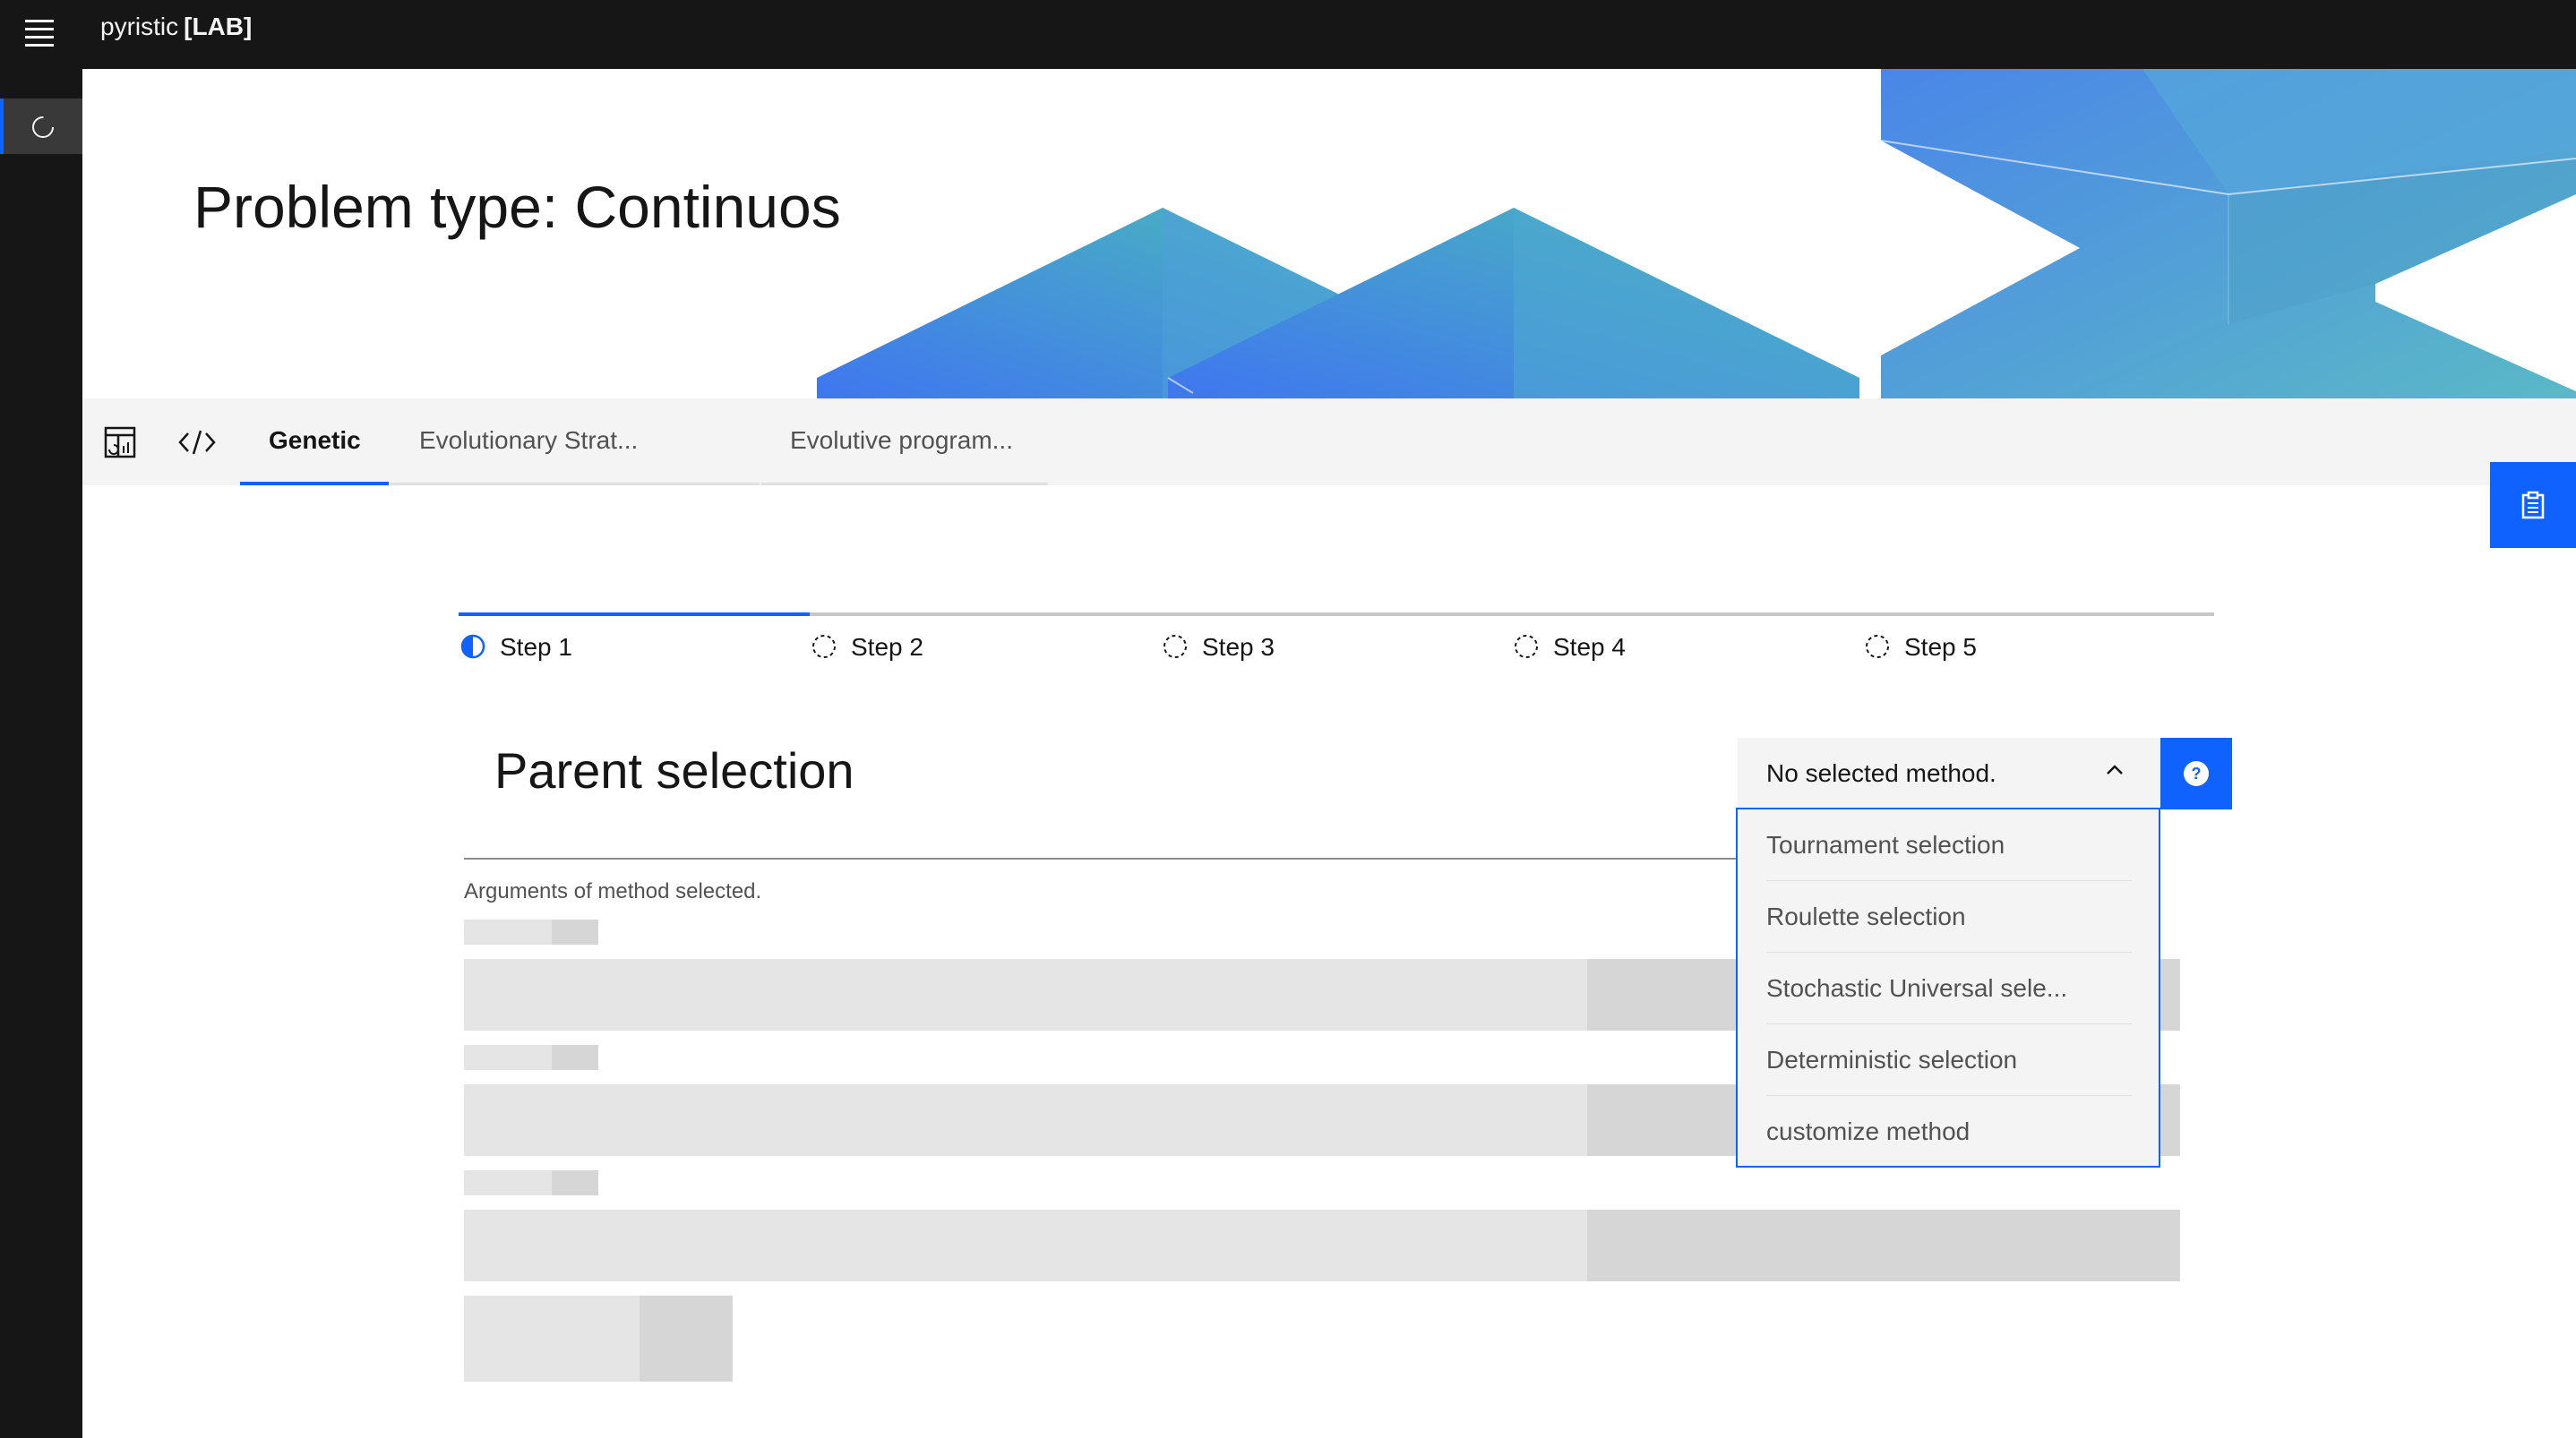 This screenshot has height=1438, width=2576. What do you see at coordinates (1105, 859) in the screenshot?
I see `section-divider` at bounding box center [1105, 859].